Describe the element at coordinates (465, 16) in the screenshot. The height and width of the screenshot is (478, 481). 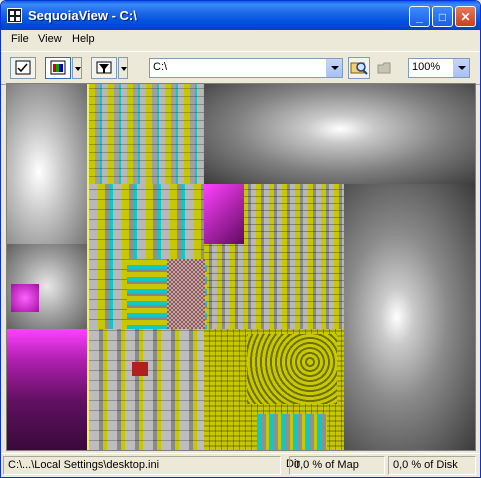
I see `close-button: ✕` at that location.